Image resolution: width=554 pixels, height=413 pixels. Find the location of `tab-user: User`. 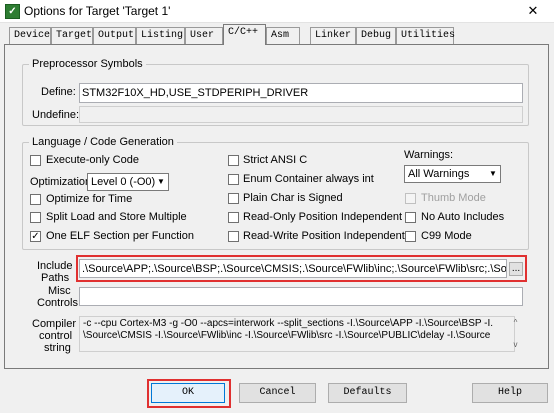

tab-user: User is located at coordinates (204, 35).